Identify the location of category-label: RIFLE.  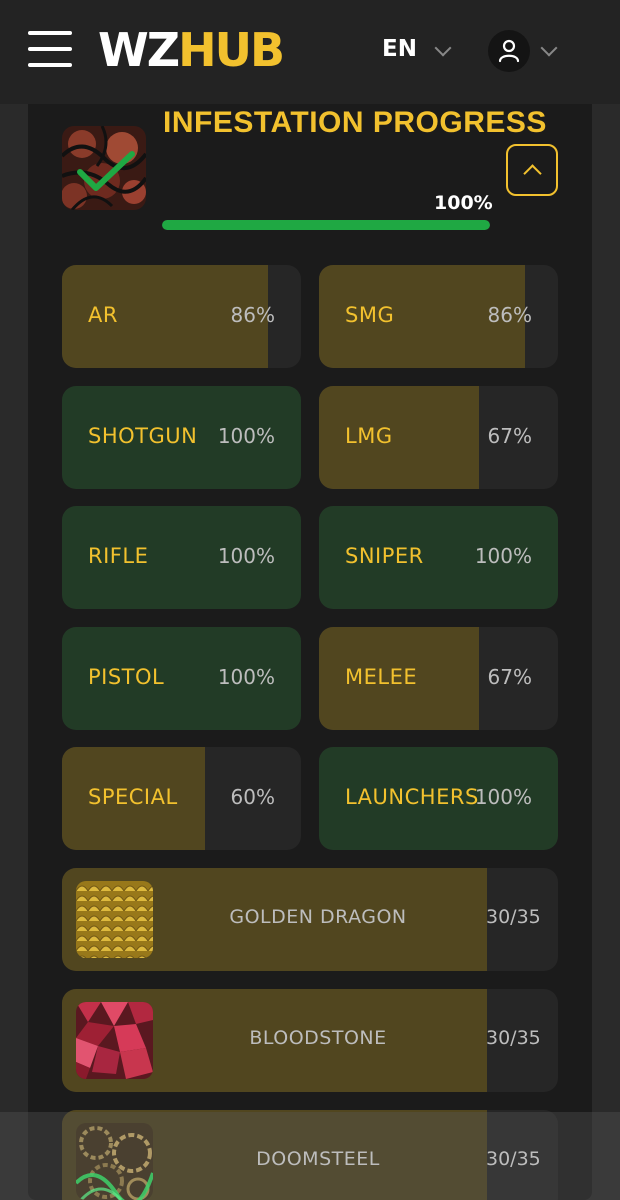
(118, 556).